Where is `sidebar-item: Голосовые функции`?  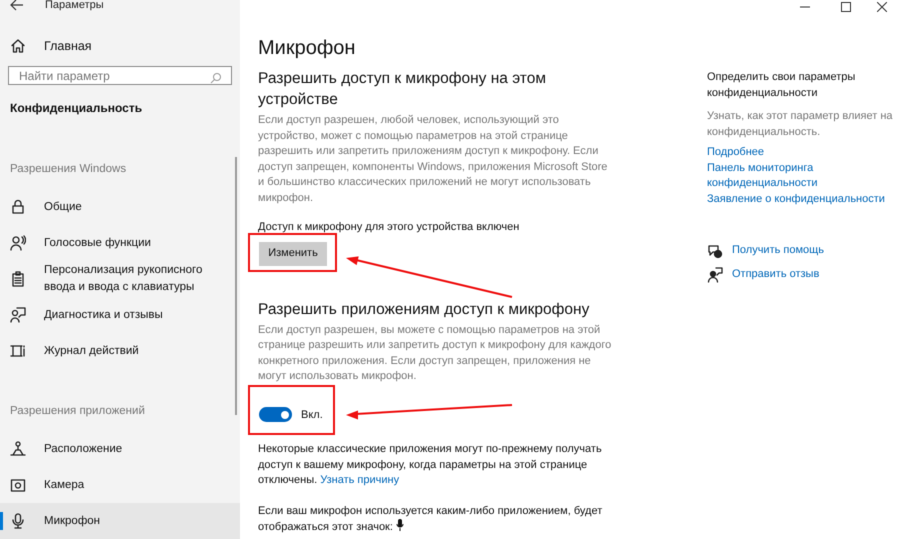
sidebar-item: Голосовые функции is located at coordinates (120, 243).